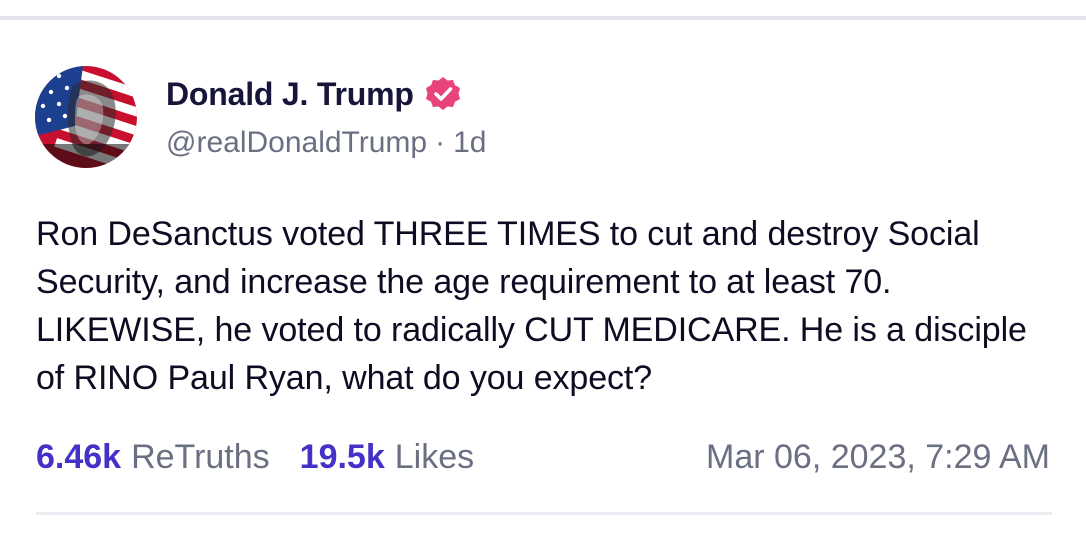  I want to click on likes-count: 19.5k, so click(342, 456).